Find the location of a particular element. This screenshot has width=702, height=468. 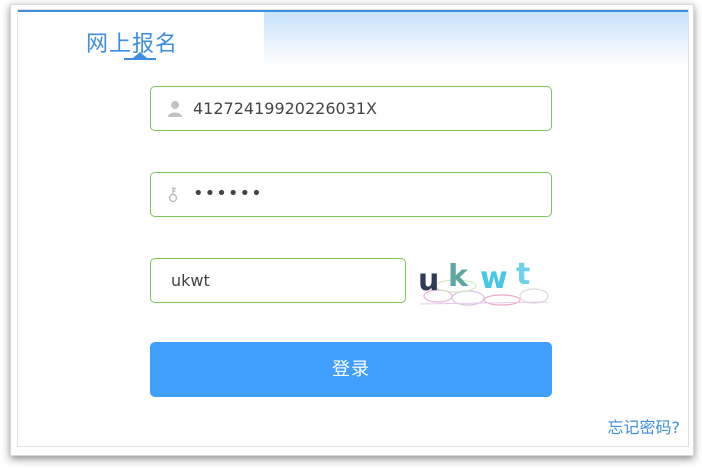

tab-label: 网上报名 is located at coordinates (132, 44).